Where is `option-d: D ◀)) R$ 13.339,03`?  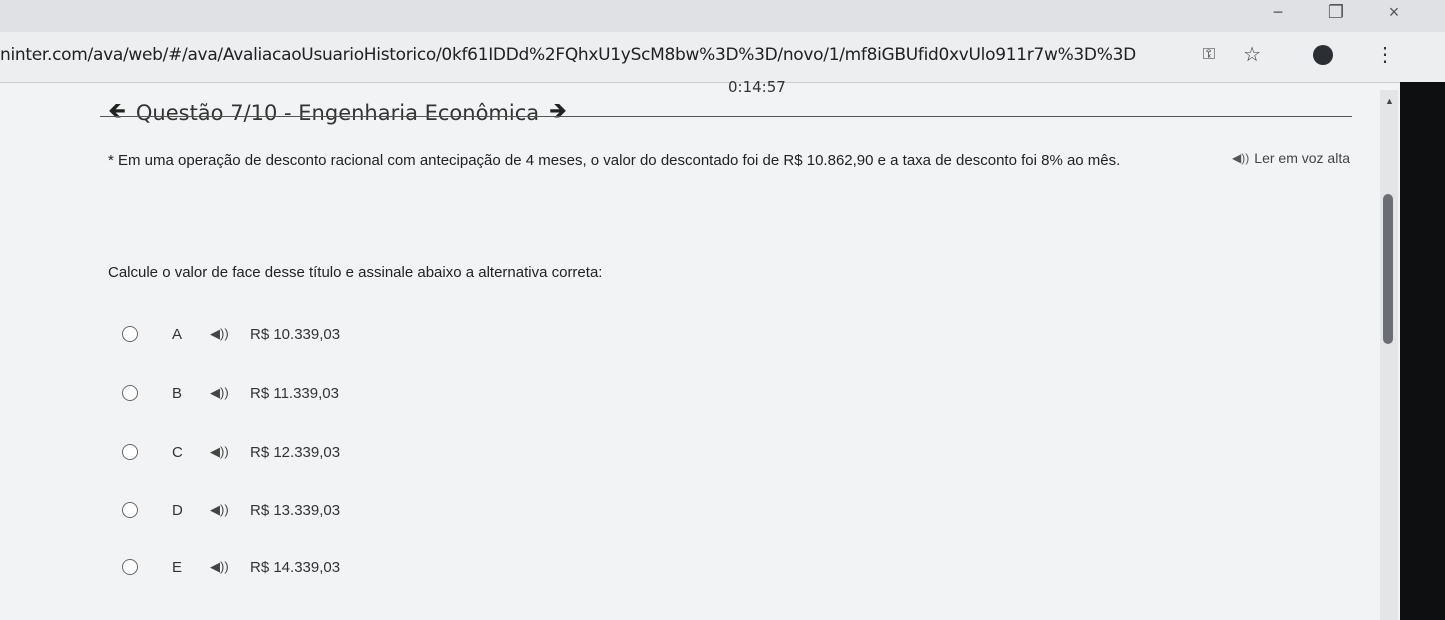 option-d: D ◀)) R$ 13.339,03 is located at coordinates (231, 510).